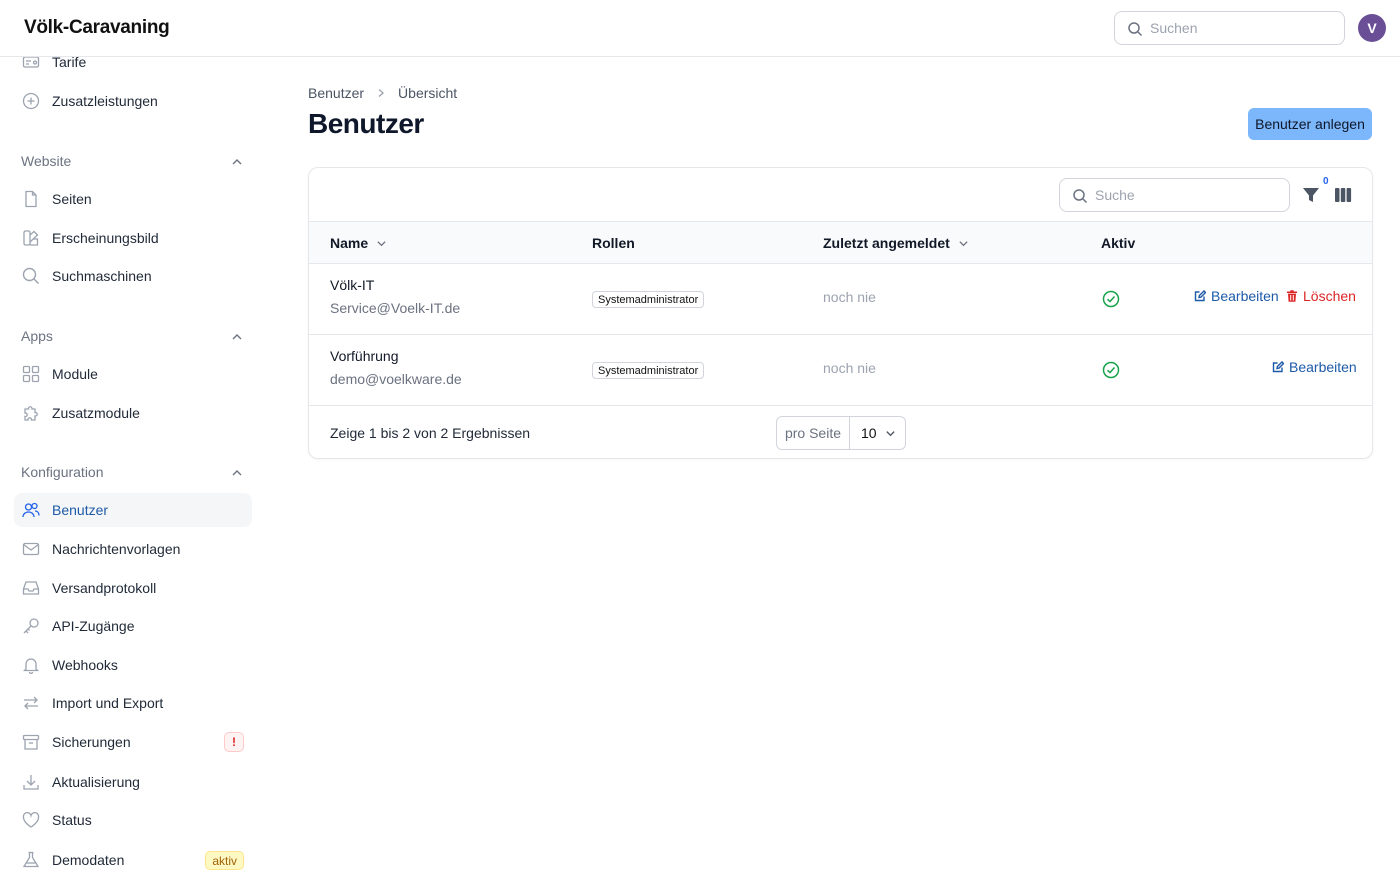  I want to click on columns-icon, so click(1343, 195).